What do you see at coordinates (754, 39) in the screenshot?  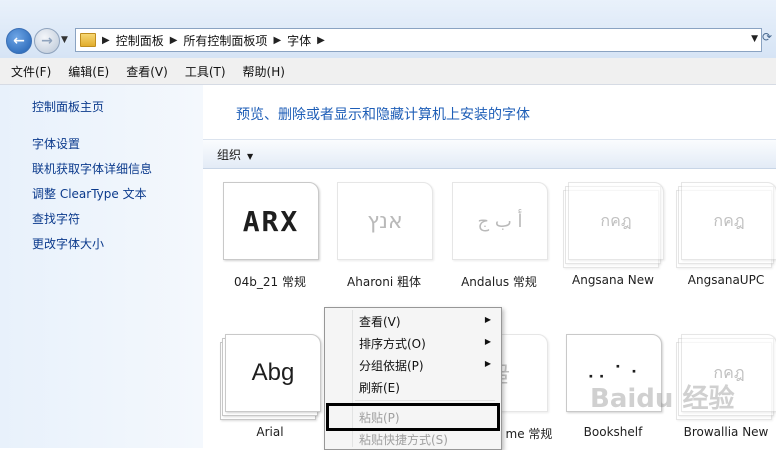 I see `address-dropdown-icon: ▼` at bounding box center [754, 39].